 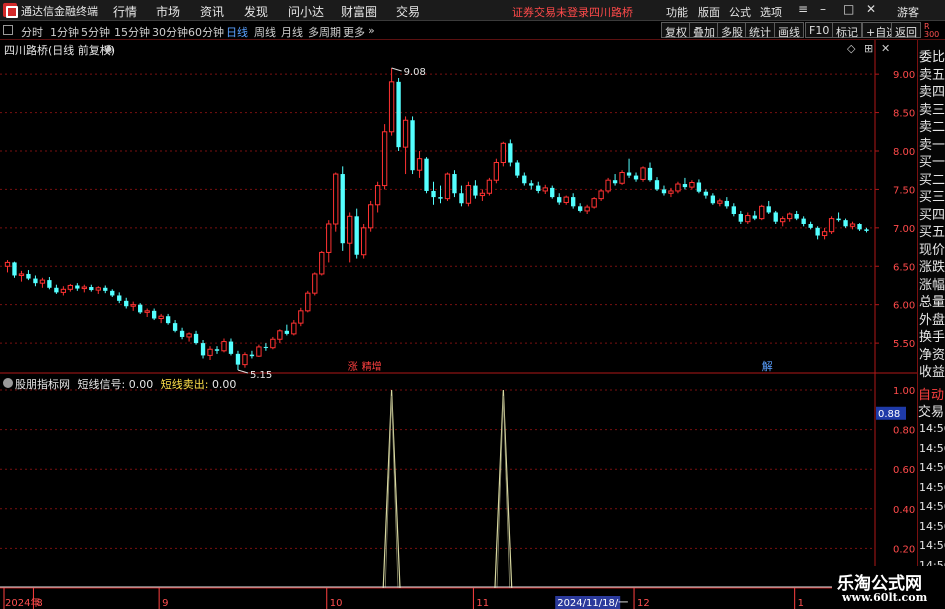 What do you see at coordinates (415, 72) in the screenshot?
I see `high-label: 9.08` at bounding box center [415, 72].